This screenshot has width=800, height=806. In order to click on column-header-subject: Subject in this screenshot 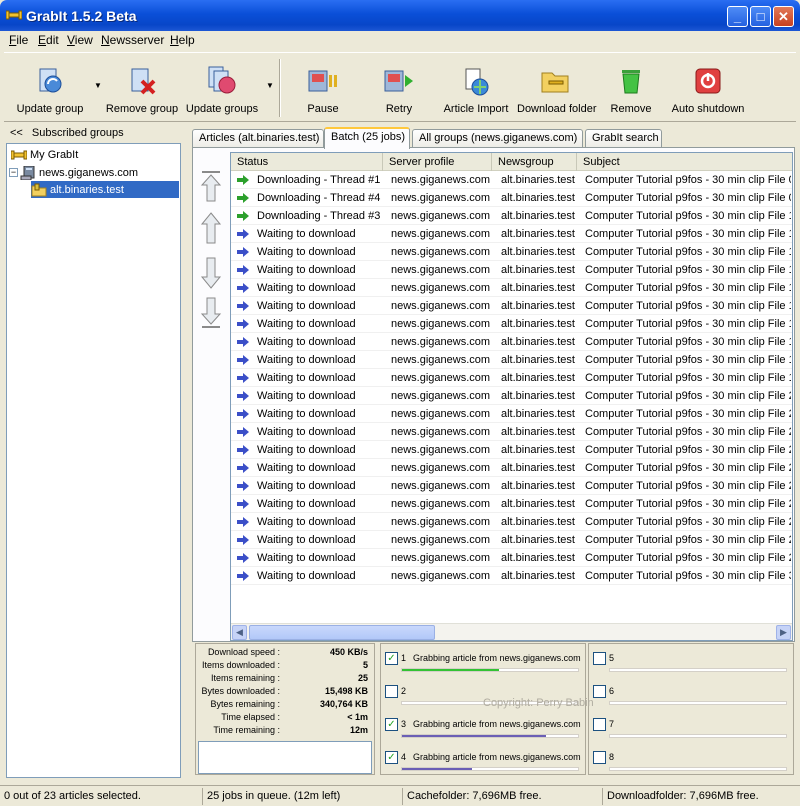, I will do `click(684, 162)`.